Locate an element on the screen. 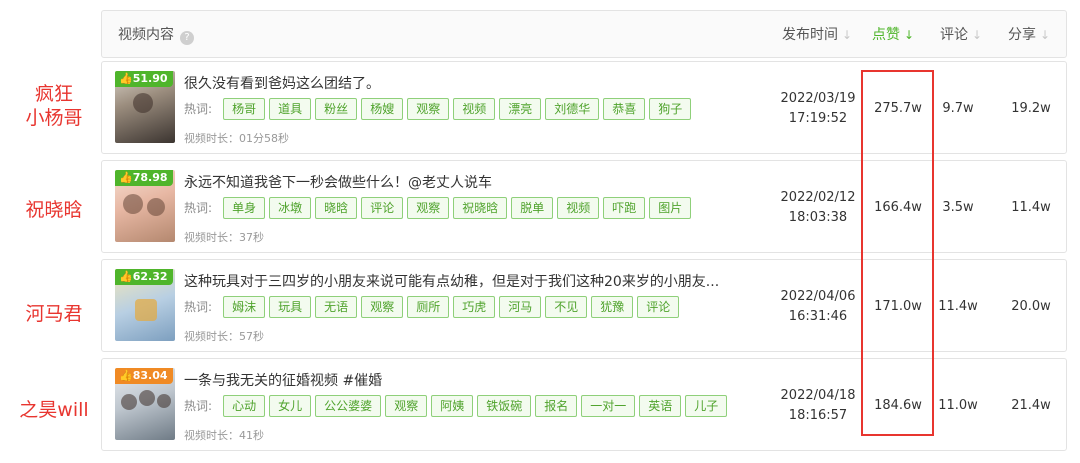  hot-word-tag: 铁饭碗 is located at coordinates (504, 406).